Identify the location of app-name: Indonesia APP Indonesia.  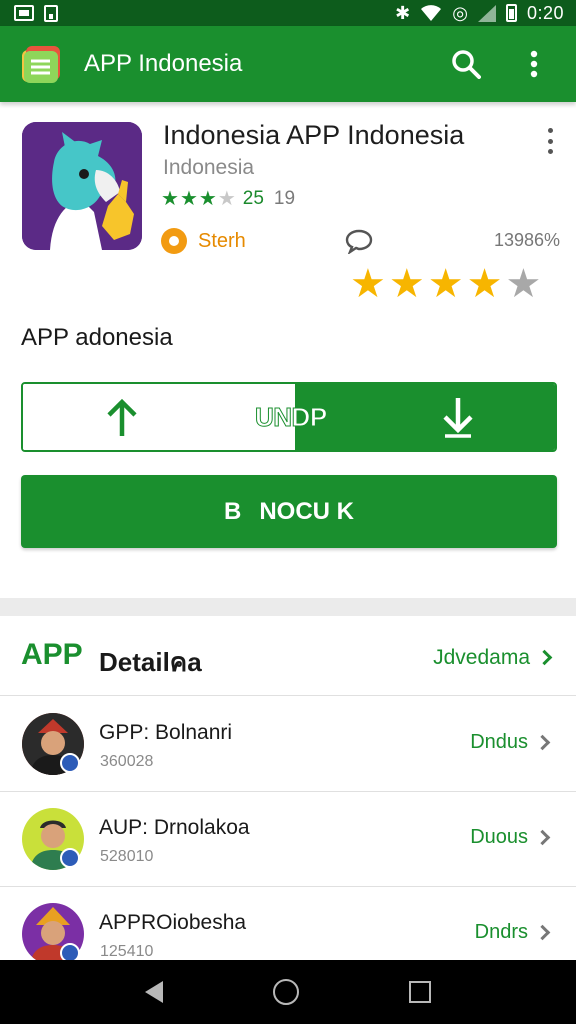
(314, 135).